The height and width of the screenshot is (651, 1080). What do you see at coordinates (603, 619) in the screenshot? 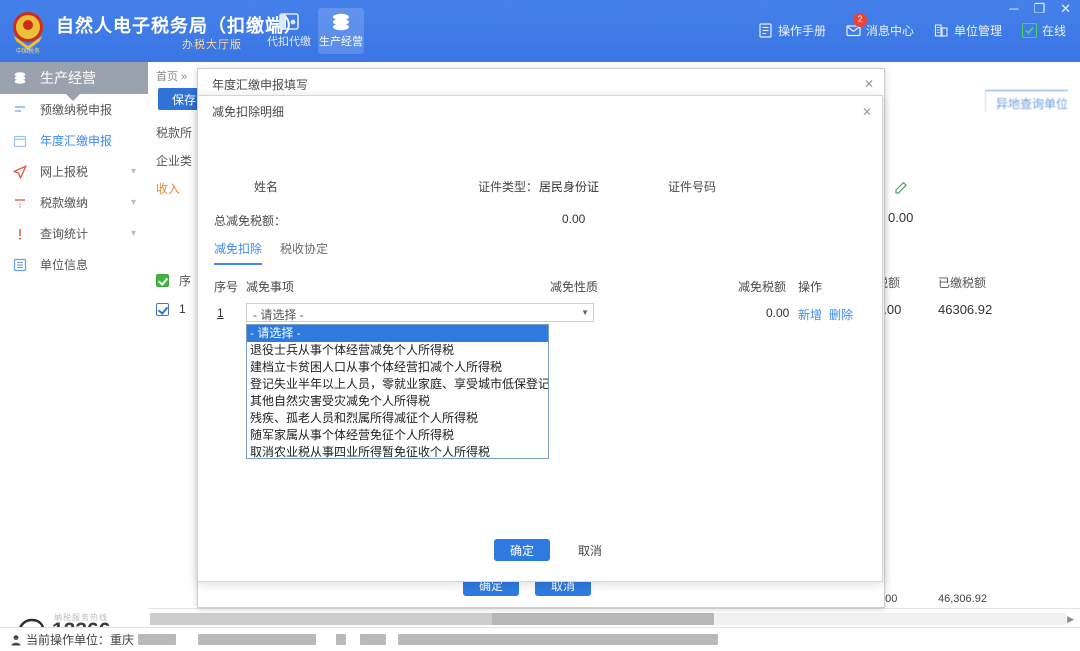
I see `scrollbar-thumb` at bounding box center [603, 619].